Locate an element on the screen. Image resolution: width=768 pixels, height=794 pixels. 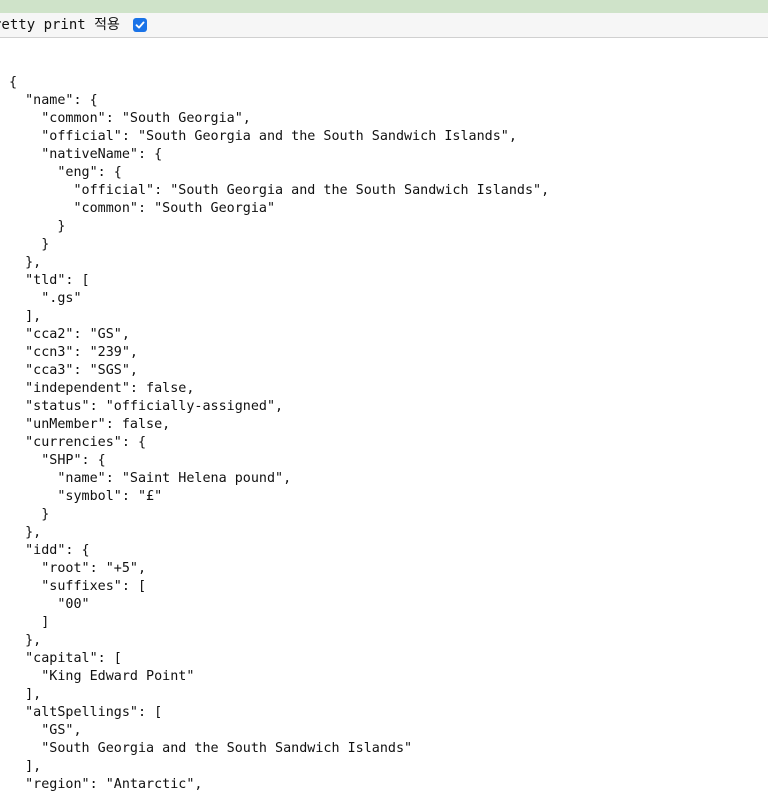
pretty-print-checkbox is located at coordinates (140, 25).